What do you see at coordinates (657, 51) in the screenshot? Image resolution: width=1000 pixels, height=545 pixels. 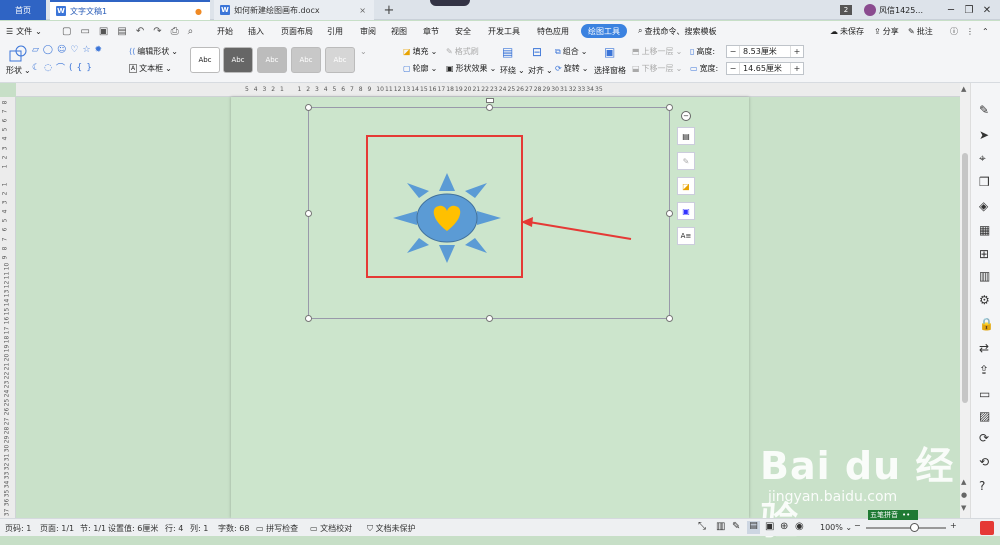 I see `bring-forward-button: ⬒ 上移一层 ⌄` at bounding box center [657, 51].